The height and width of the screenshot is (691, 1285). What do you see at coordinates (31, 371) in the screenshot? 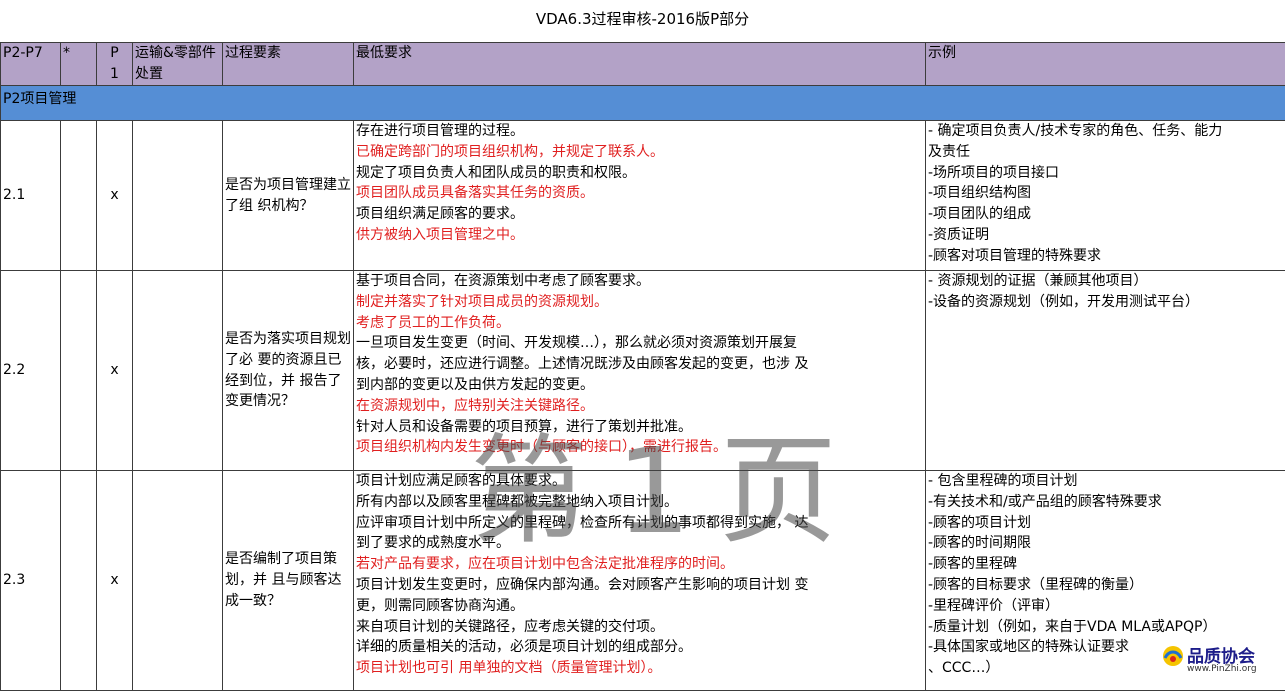
I see `row-id: 2.2` at bounding box center [31, 371].